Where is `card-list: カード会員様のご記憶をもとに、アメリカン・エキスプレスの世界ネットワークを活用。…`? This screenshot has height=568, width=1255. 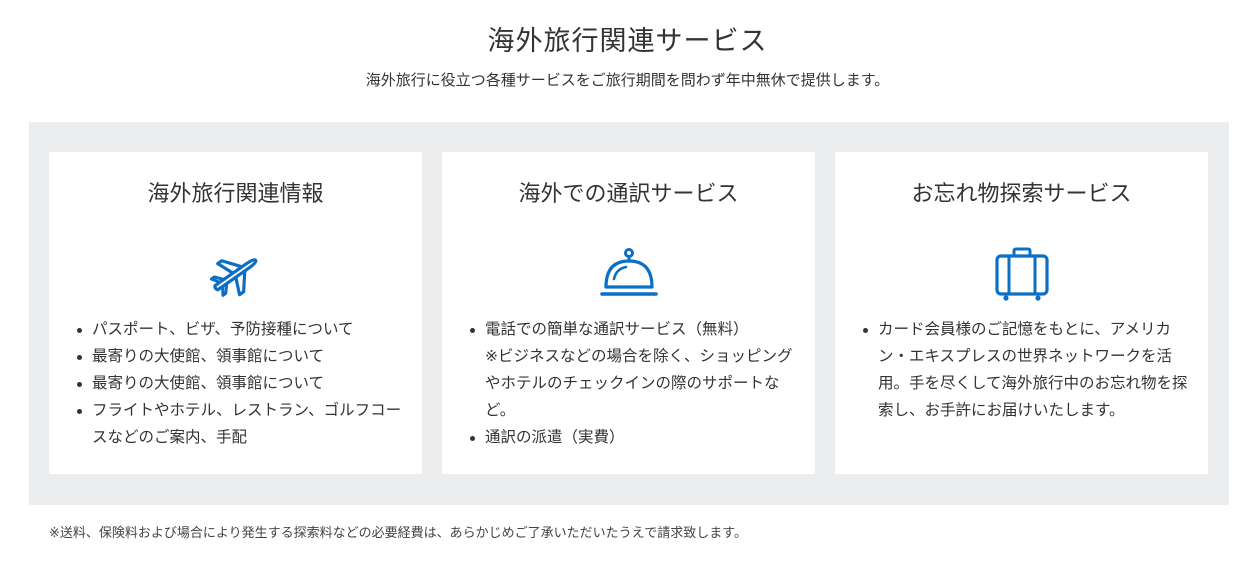
card-list: カード会員様のご記憶をもとに、アメリカン・エキスプレスの世界ネットワークを活用。… is located at coordinates (1025, 370).